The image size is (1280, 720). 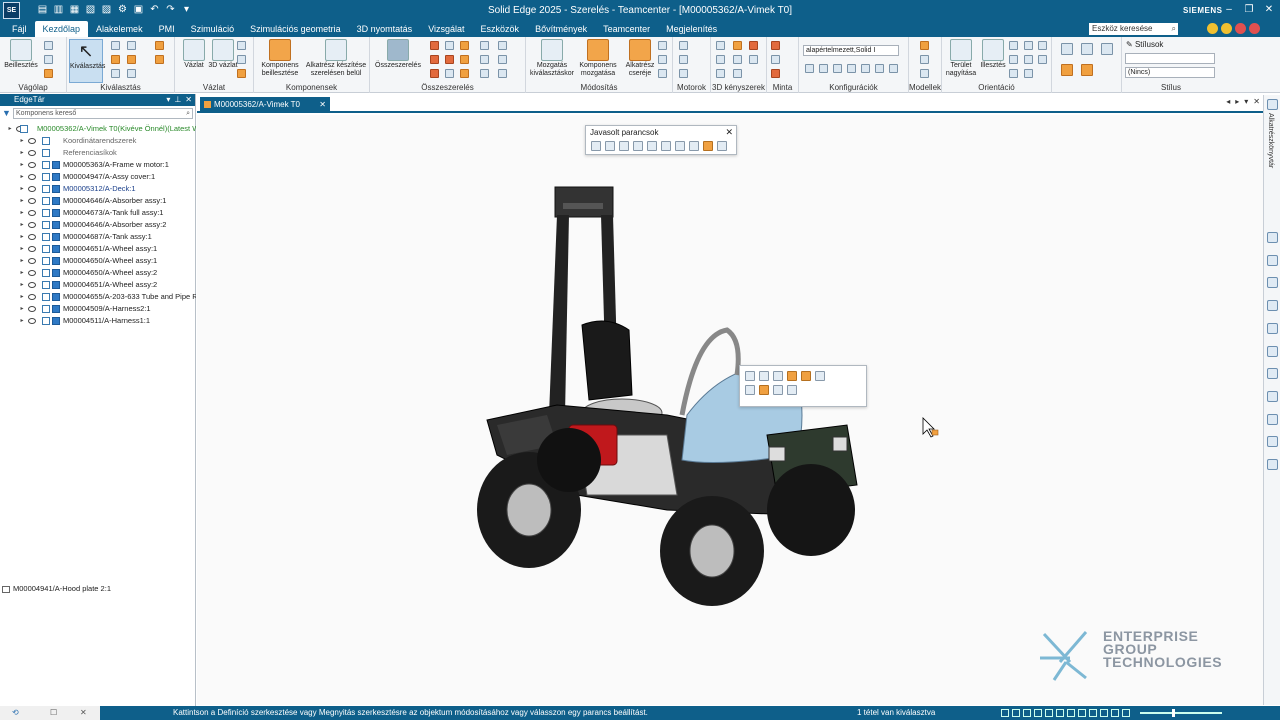 What do you see at coordinates (1071, 713) in the screenshot?
I see `view-section-icon` at bounding box center [1071, 713].